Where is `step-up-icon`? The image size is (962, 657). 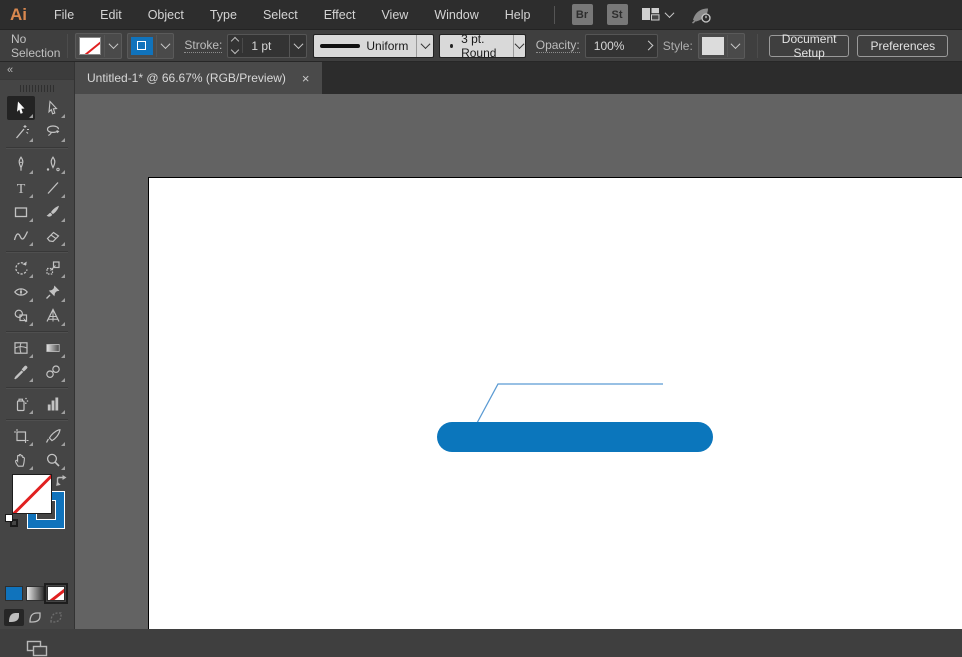 step-up-icon is located at coordinates (235, 41).